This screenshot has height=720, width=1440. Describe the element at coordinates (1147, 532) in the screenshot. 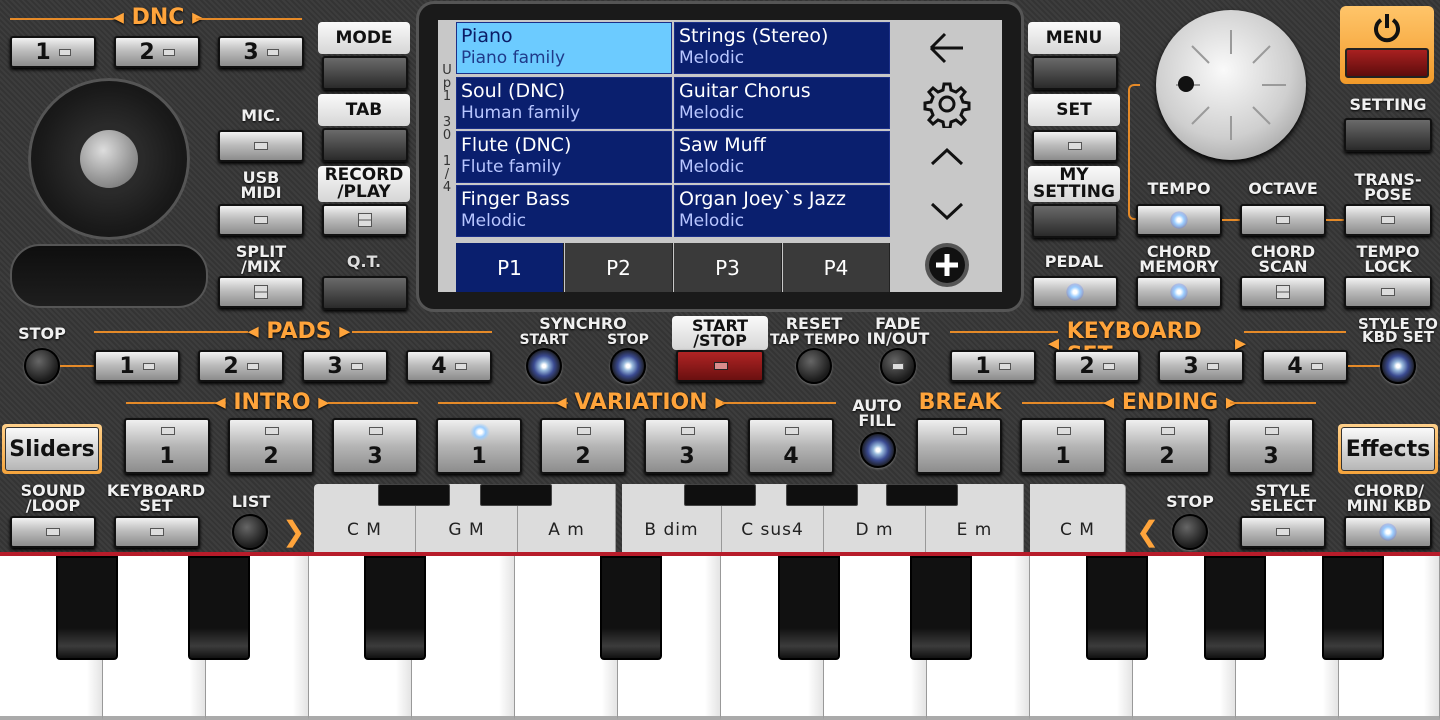

I see `chord-scroll-left-icon: ❮` at that location.